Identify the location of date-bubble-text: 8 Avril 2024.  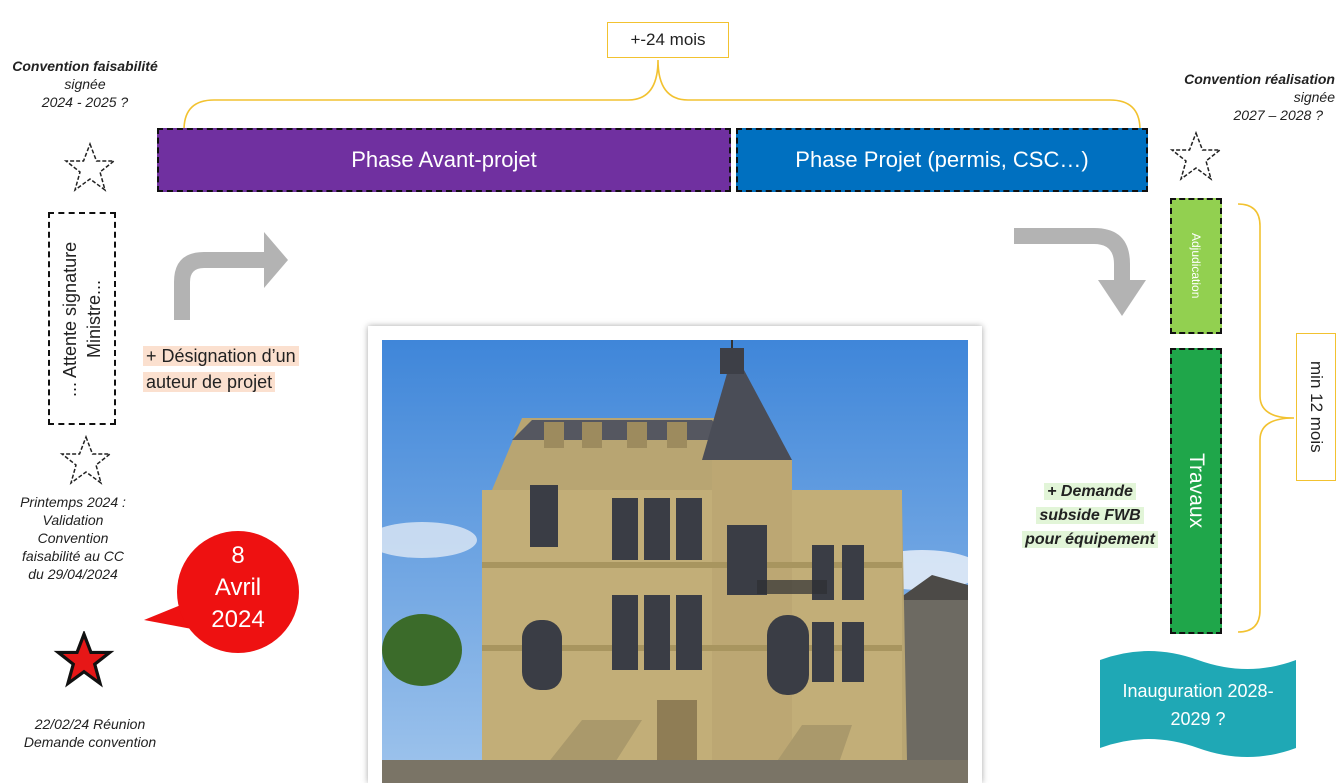
(238, 588).